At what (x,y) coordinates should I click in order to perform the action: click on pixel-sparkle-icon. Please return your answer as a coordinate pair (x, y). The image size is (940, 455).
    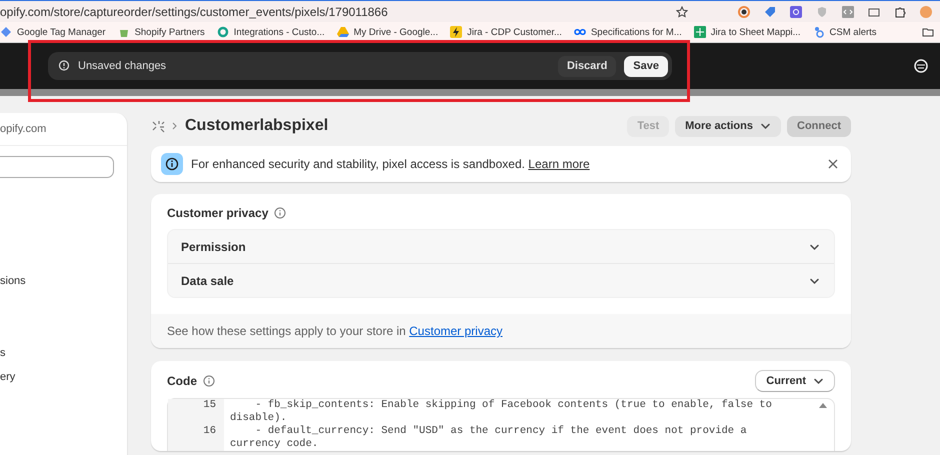
    Looking at the image, I should click on (158, 126).